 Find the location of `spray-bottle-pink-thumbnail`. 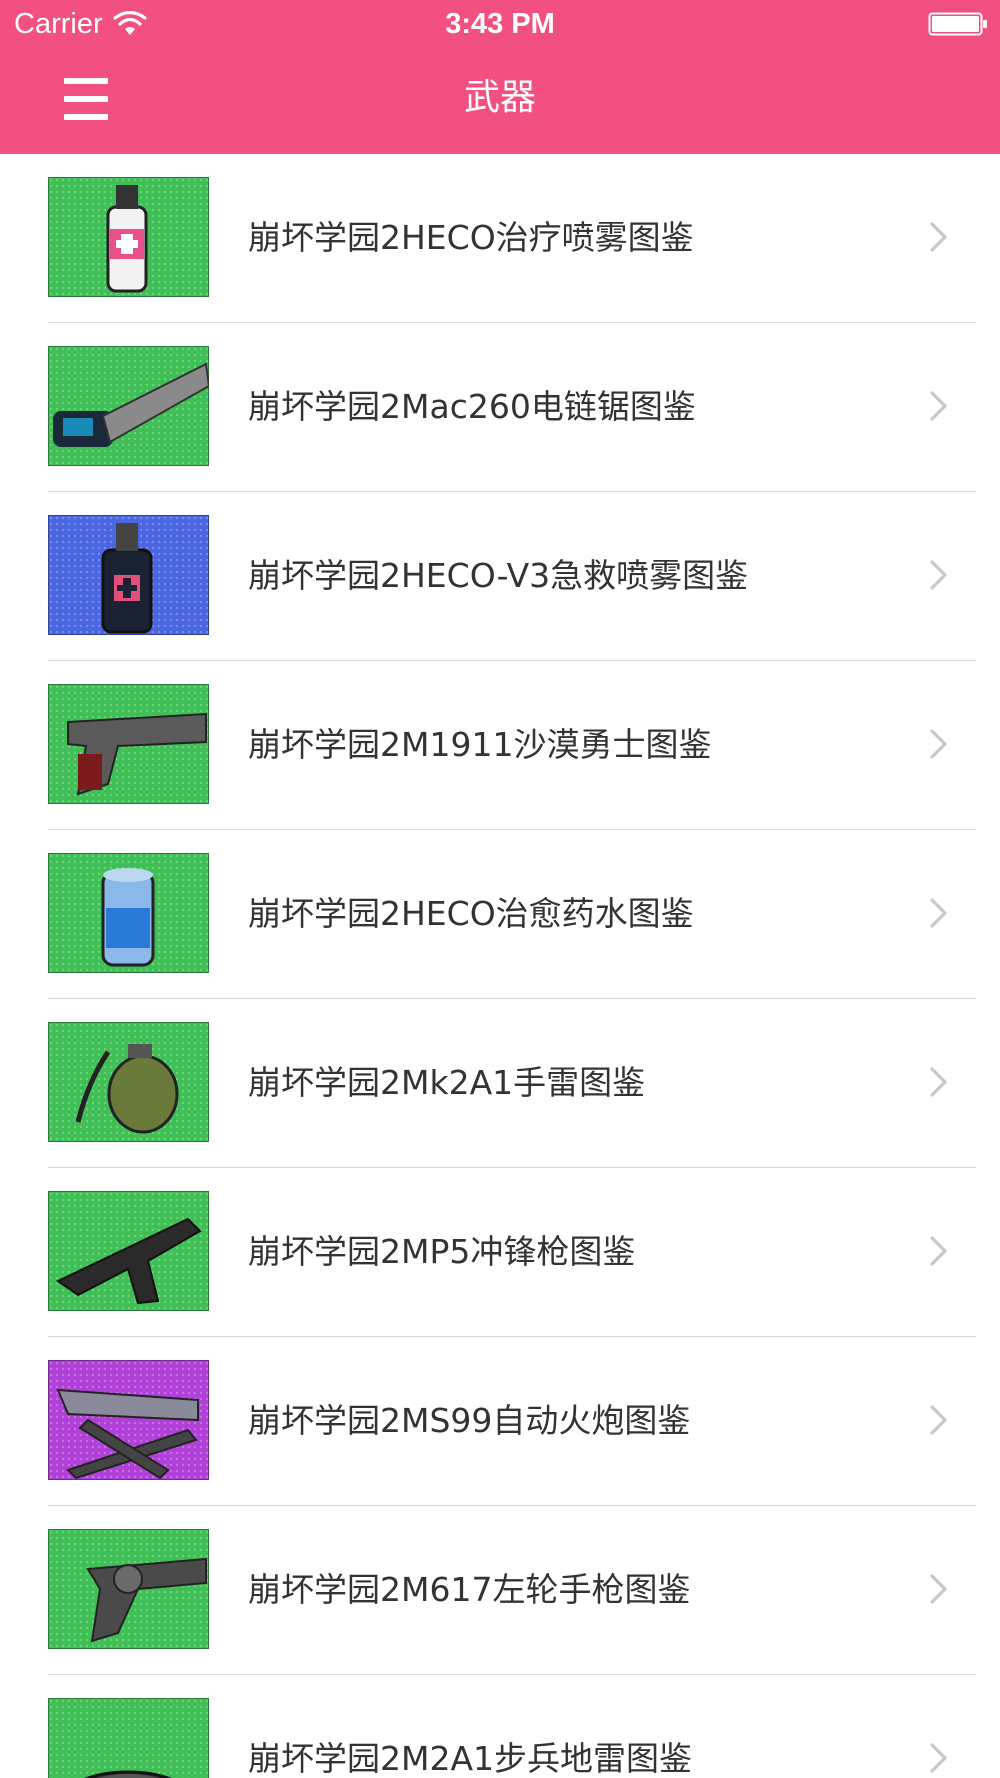

spray-bottle-pink-thumbnail is located at coordinates (128, 237).